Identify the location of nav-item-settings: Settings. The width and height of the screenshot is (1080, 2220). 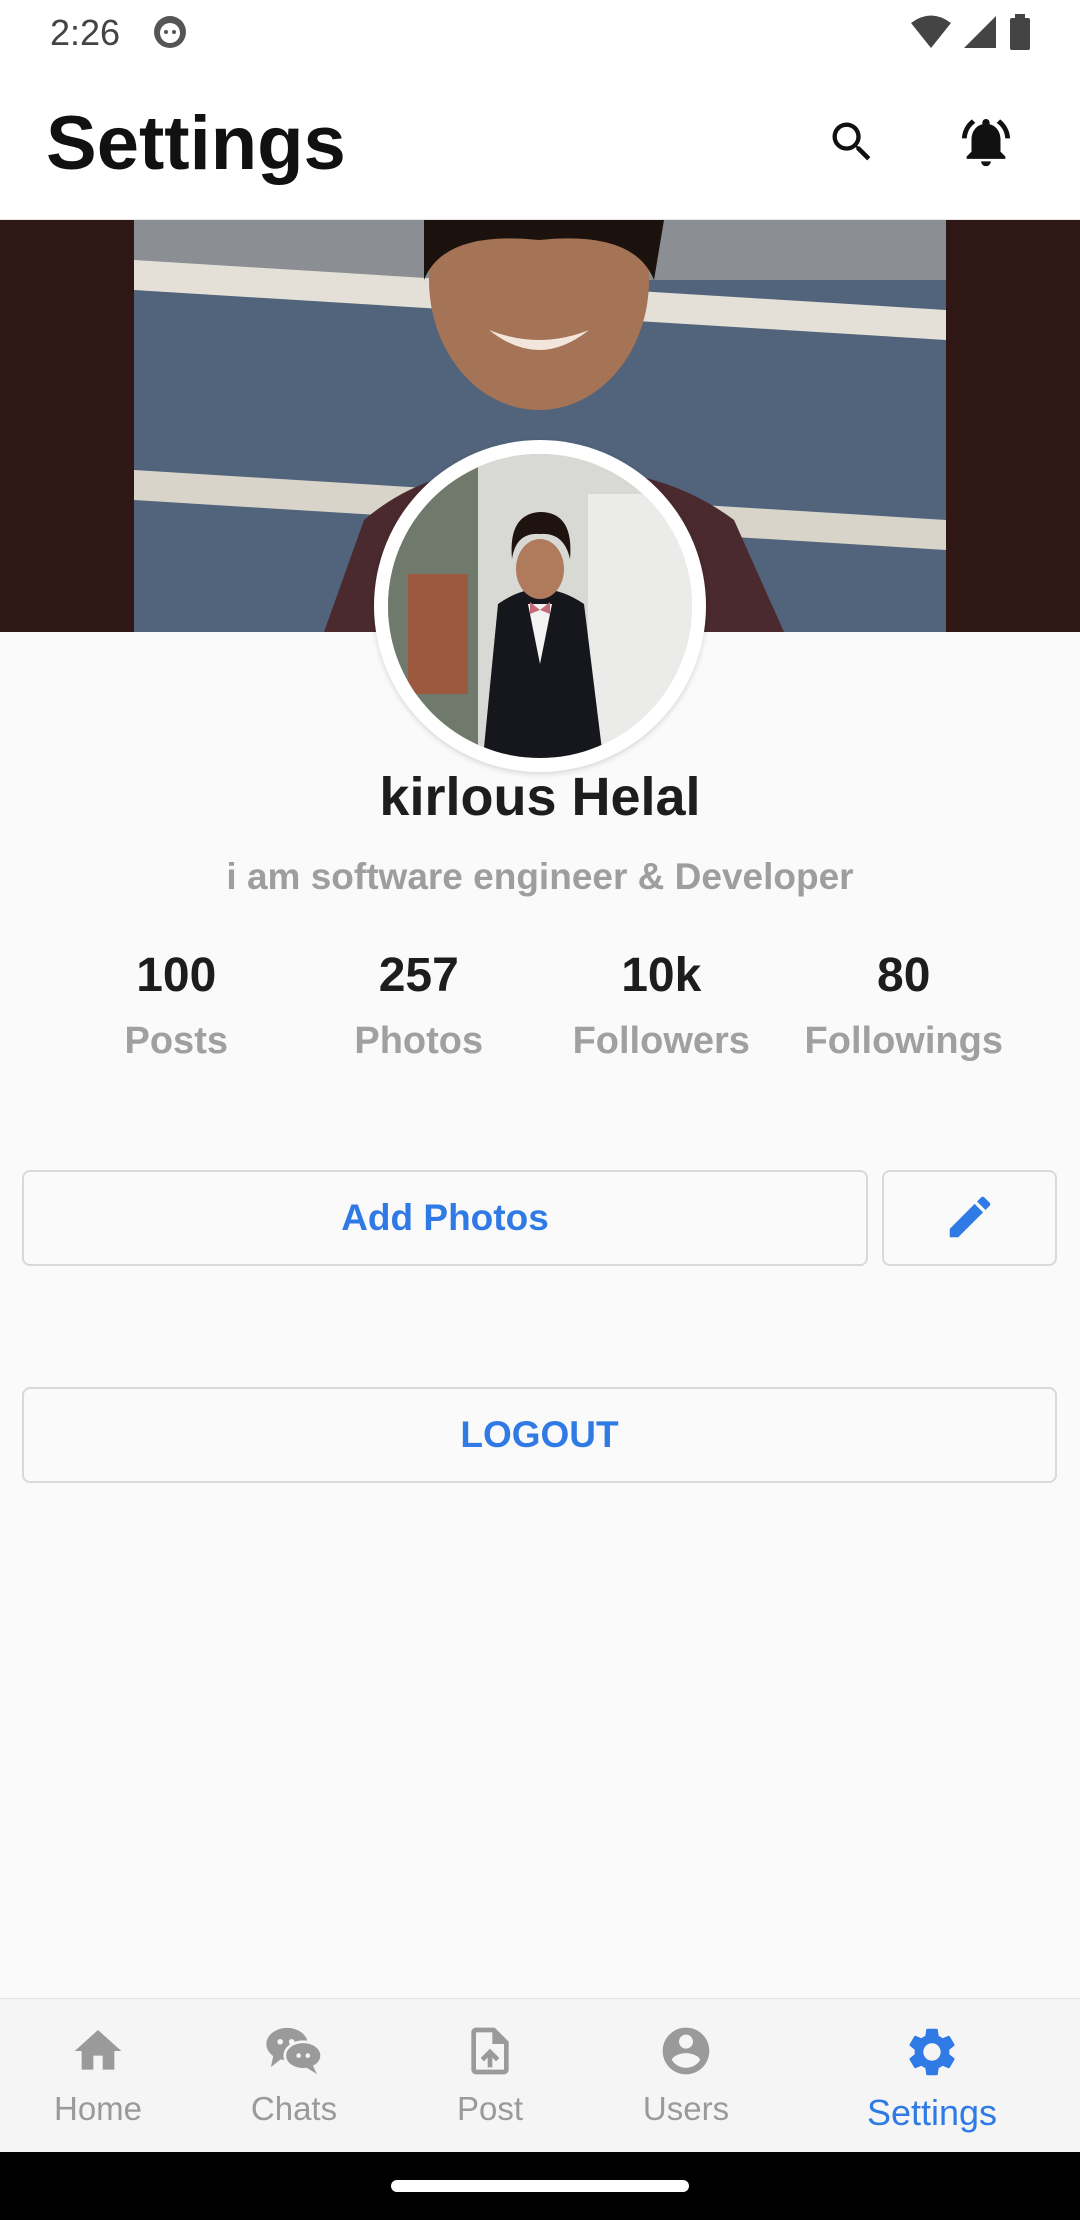
(932, 2076).